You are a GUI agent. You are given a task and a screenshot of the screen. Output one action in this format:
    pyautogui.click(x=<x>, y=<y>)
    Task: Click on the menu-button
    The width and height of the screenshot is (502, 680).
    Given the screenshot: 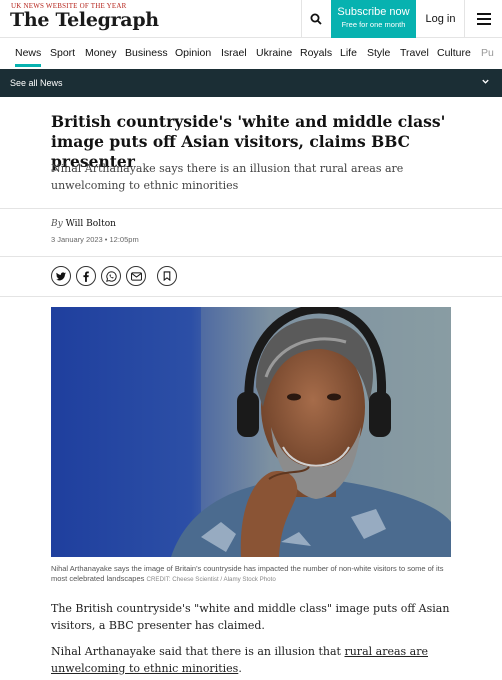 What is the action you would take?
    pyautogui.click(x=483, y=19)
    